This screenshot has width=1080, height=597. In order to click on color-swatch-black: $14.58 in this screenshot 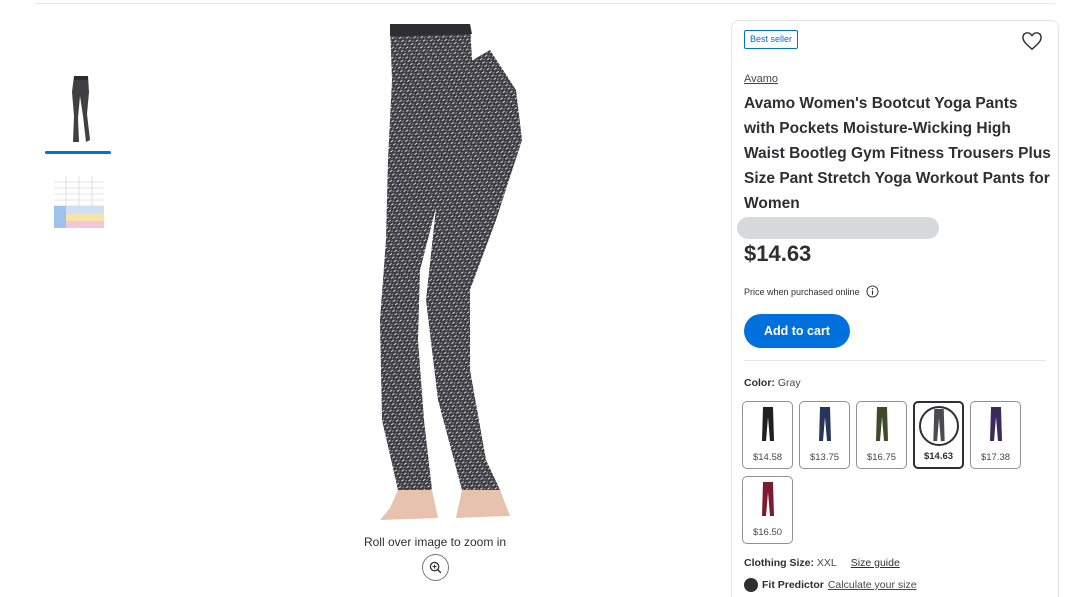, I will do `click(767, 435)`.